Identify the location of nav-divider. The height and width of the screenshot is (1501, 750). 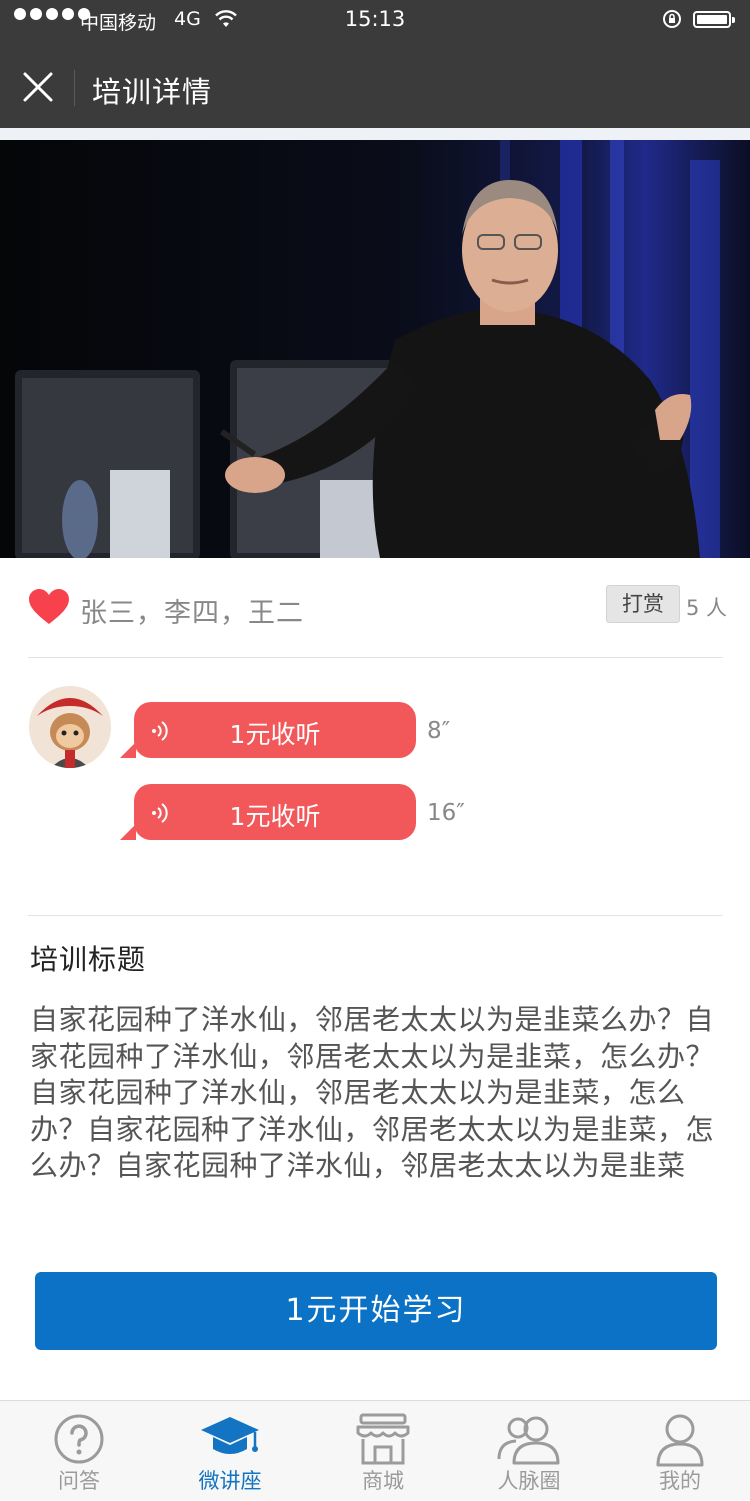
(74, 88).